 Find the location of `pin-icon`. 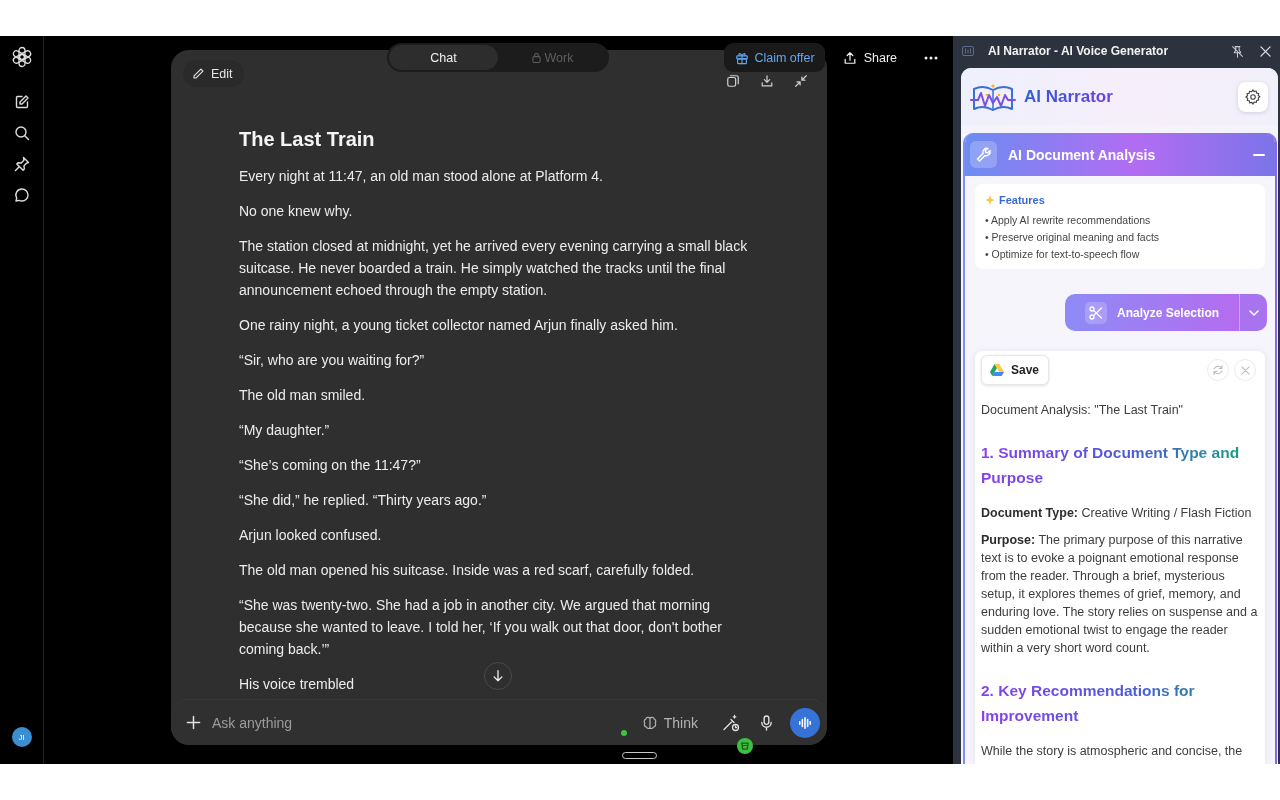

pin-icon is located at coordinates (21, 164).